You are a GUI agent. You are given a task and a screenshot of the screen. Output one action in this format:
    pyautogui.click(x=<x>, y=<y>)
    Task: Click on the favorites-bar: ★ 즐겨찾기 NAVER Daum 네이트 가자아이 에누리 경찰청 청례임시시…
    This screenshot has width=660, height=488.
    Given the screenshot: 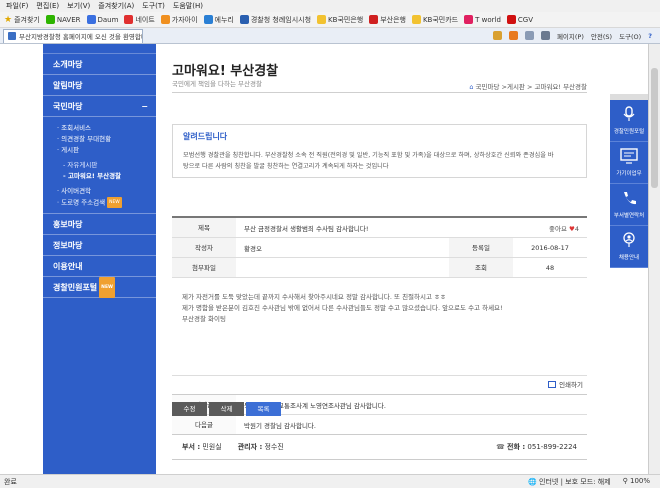 What is the action you would take?
    pyautogui.click(x=330, y=20)
    